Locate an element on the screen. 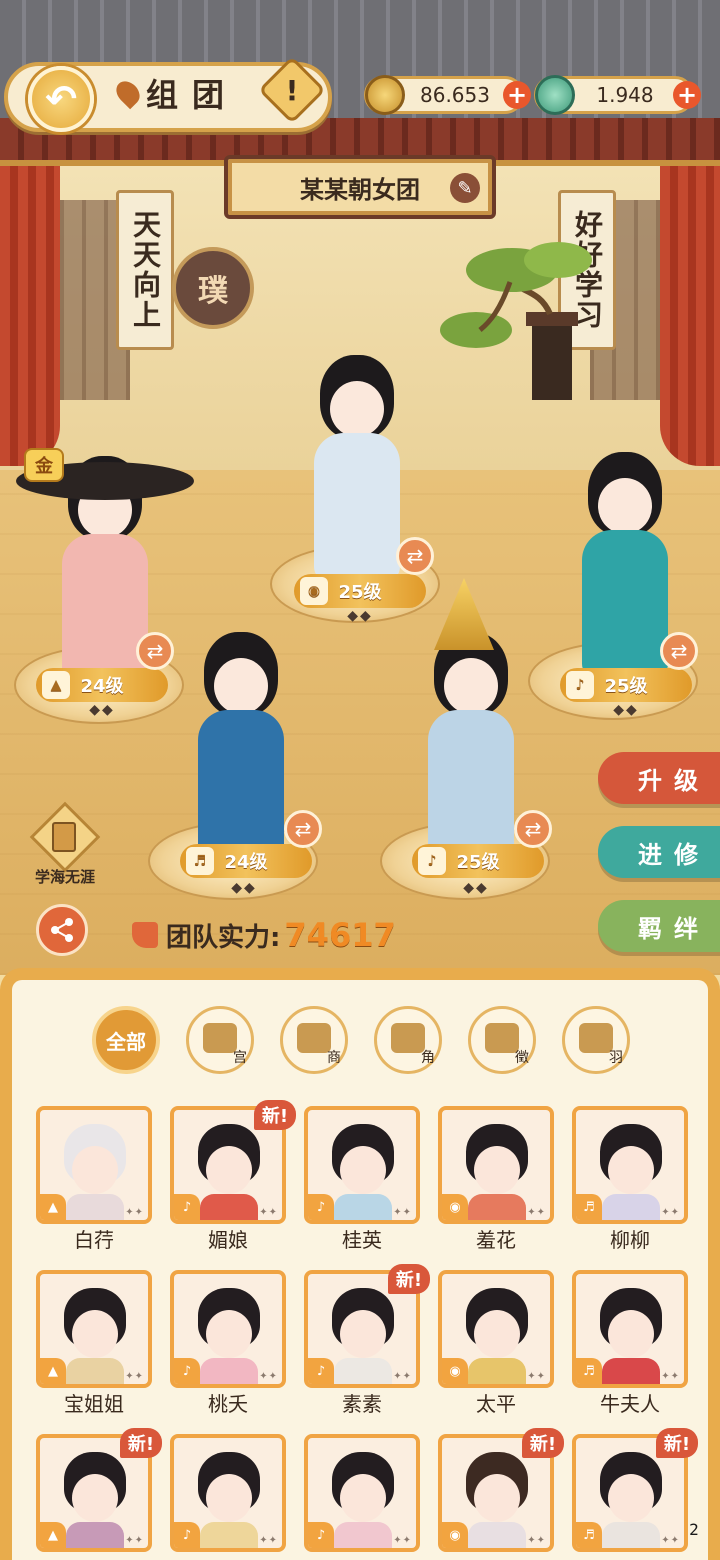 The image size is (720, 1560). edit-brush-icon: ✎ is located at coordinates (465, 188).